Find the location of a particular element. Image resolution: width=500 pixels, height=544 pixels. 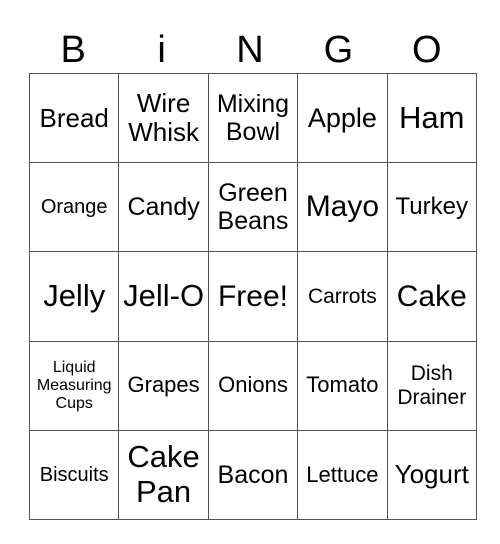

bingo-cell: Tomato is located at coordinates (342, 385).